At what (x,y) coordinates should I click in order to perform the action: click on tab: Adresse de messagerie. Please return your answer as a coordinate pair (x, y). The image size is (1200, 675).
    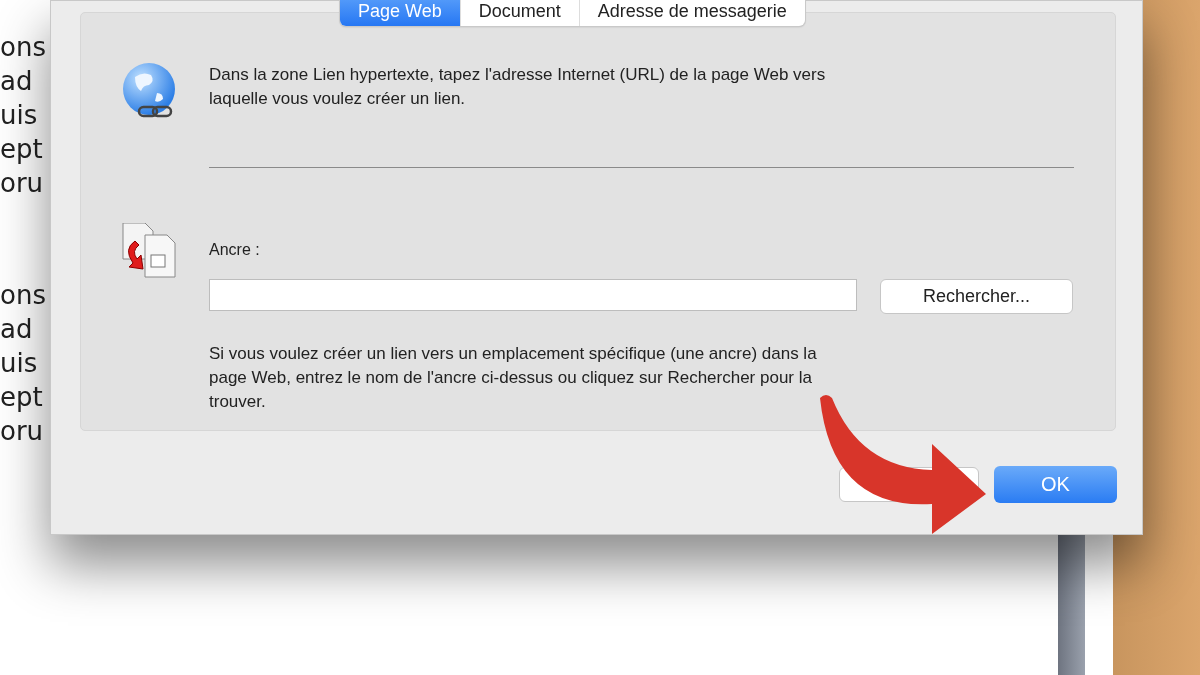
    Looking at the image, I should click on (691, 13).